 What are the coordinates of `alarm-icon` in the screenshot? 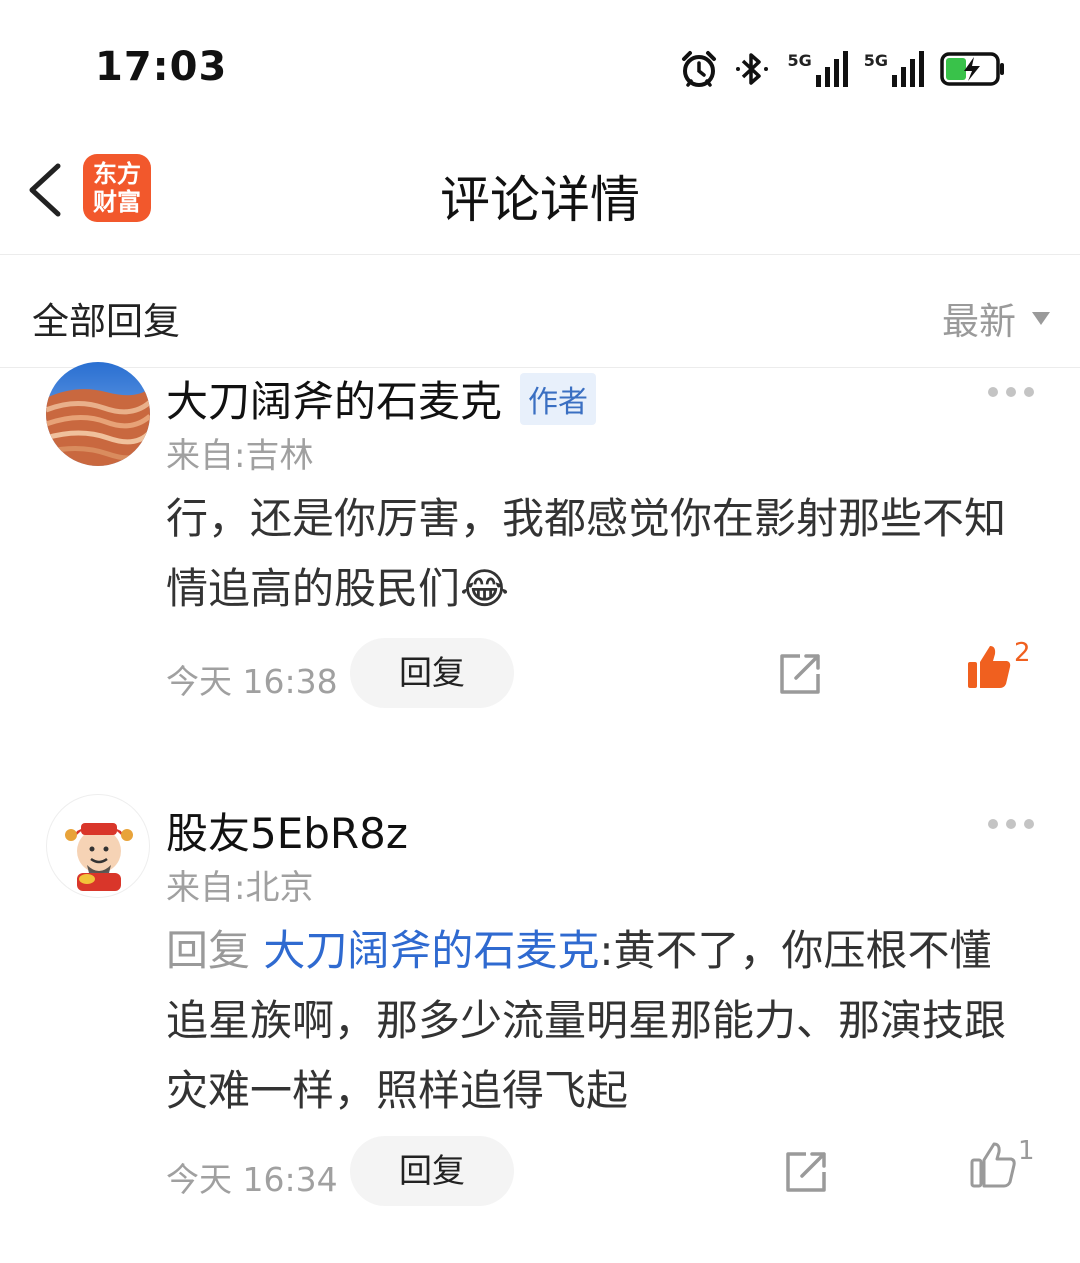 It's located at (699, 69).